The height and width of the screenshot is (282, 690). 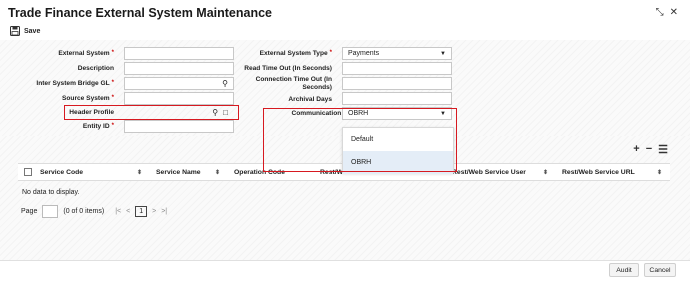 What do you see at coordinates (501, 172) in the screenshot?
I see `column-rest-web-service-user: Rest/Web Service User ⬍` at bounding box center [501, 172].